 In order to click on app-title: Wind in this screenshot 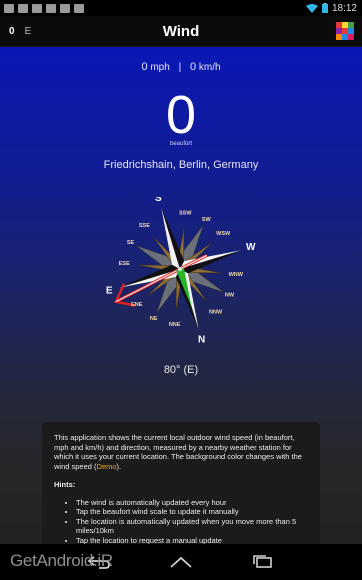, I will do `click(181, 31)`.